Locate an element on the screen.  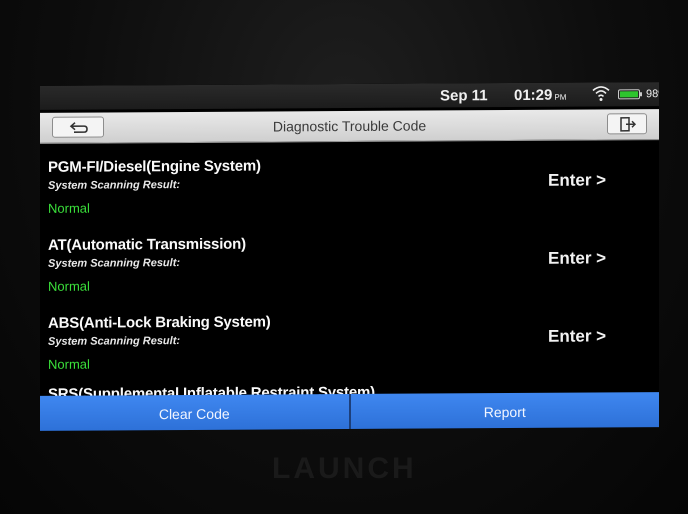
report-button: Report is located at coordinates (504, 411).